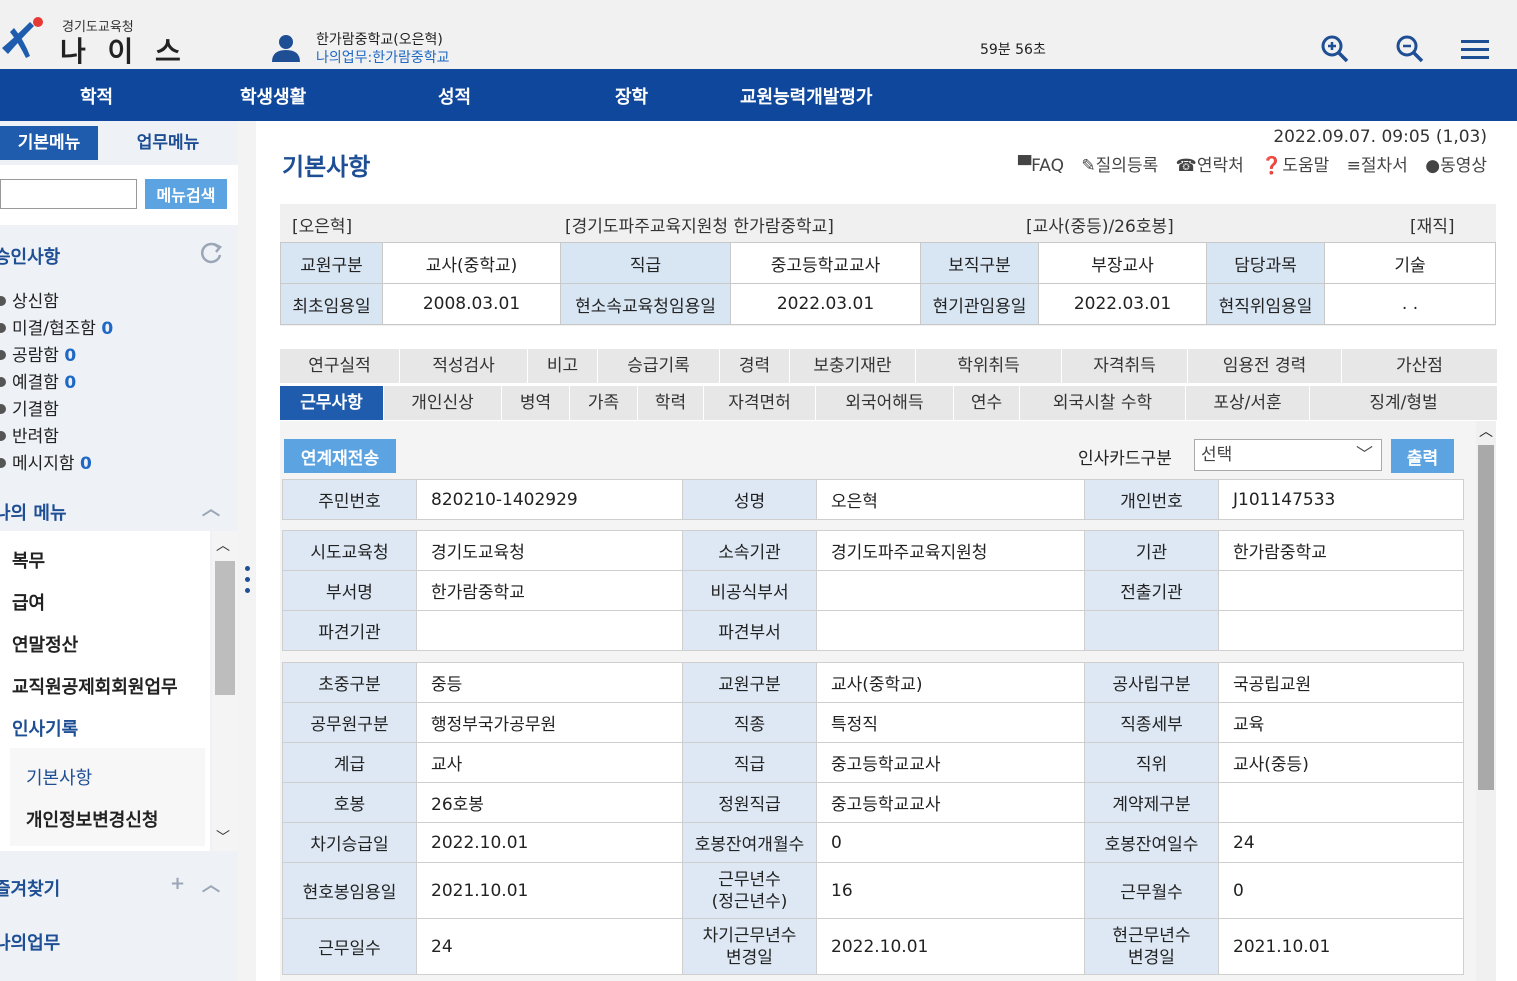 The width and height of the screenshot is (1517, 981). What do you see at coordinates (273, 96) in the screenshot?
I see `nav-item: 학생생활` at bounding box center [273, 96].